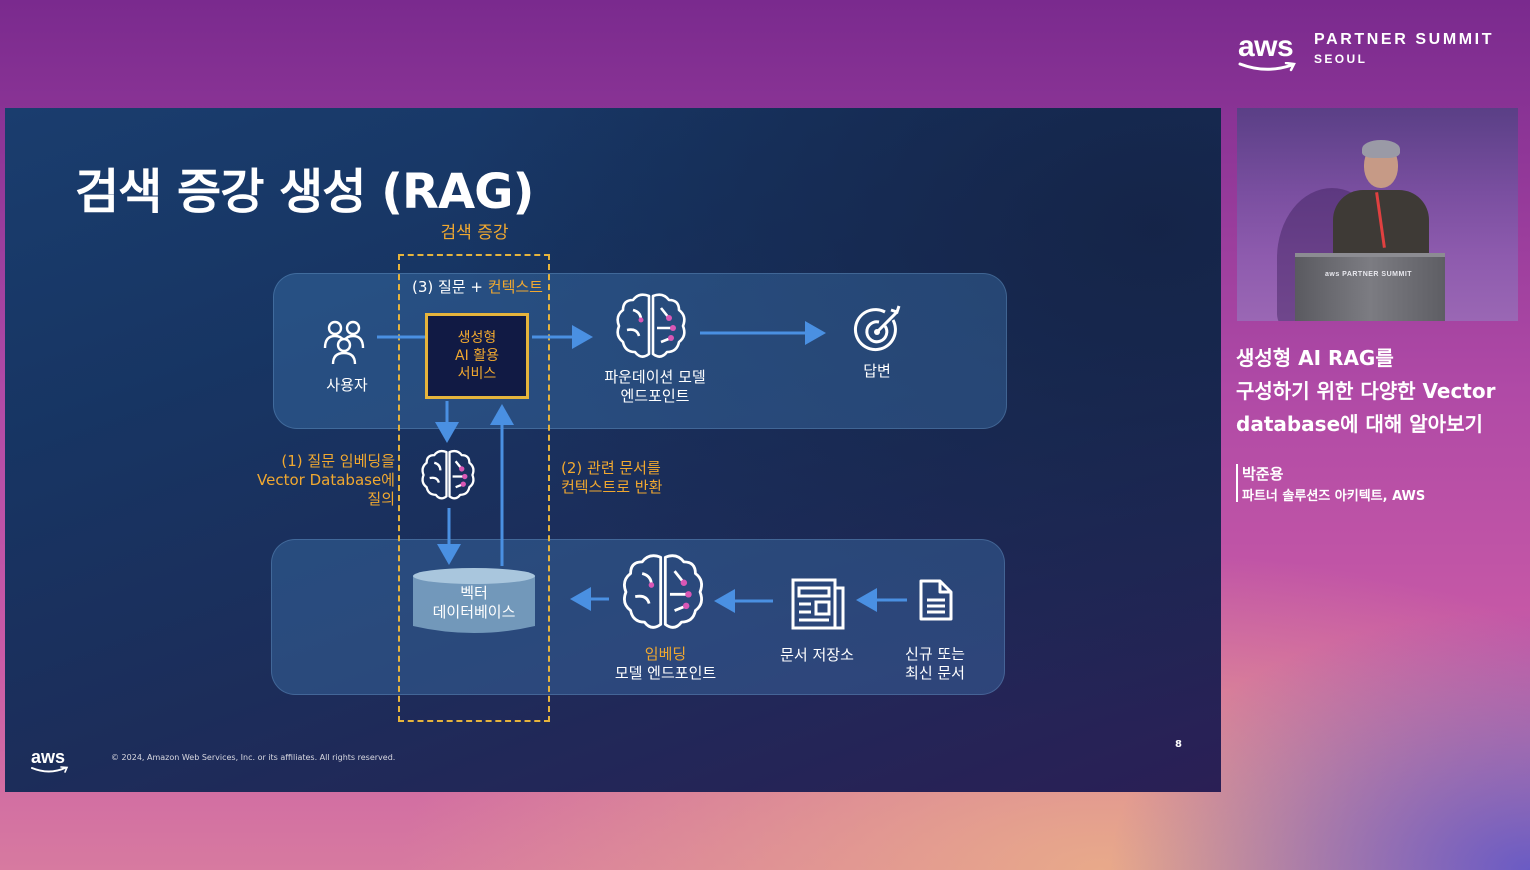 The height and width of the screenshot is (870, 1530). Describe the element at coordinates (347, 385) in the screenshot. I see `user-label: 사용자` at that location.